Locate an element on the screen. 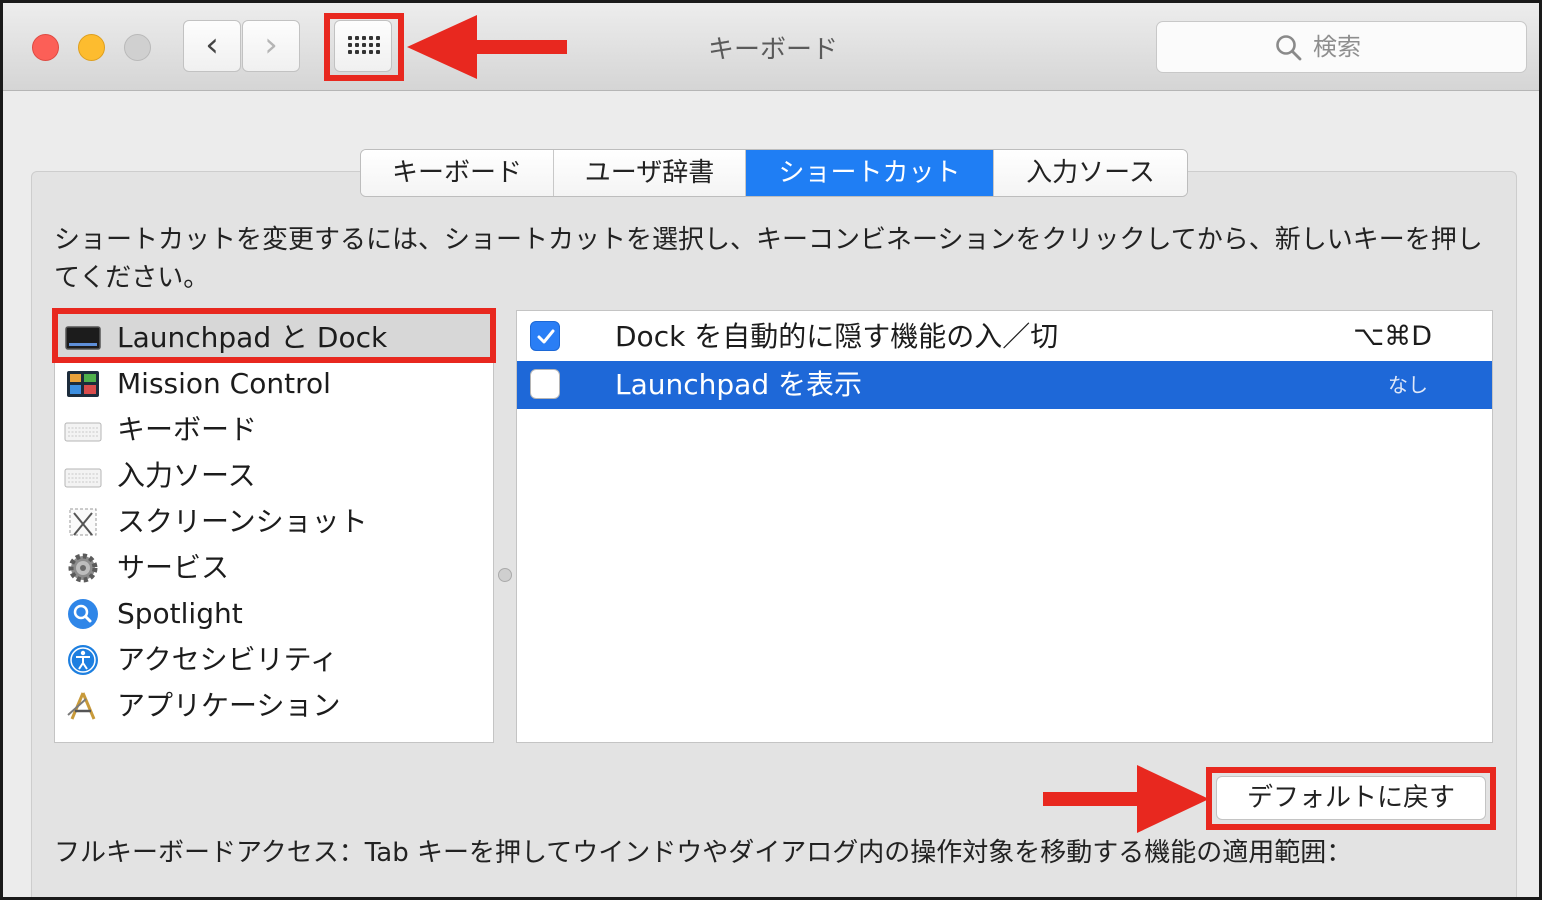 This screenshot has height=900, width=1542. shortcut-row-toggle-dock-hiding: Dock を自動的に隠す機能の入／切 ⌥⌘D is located at coordinates (1004, 337).